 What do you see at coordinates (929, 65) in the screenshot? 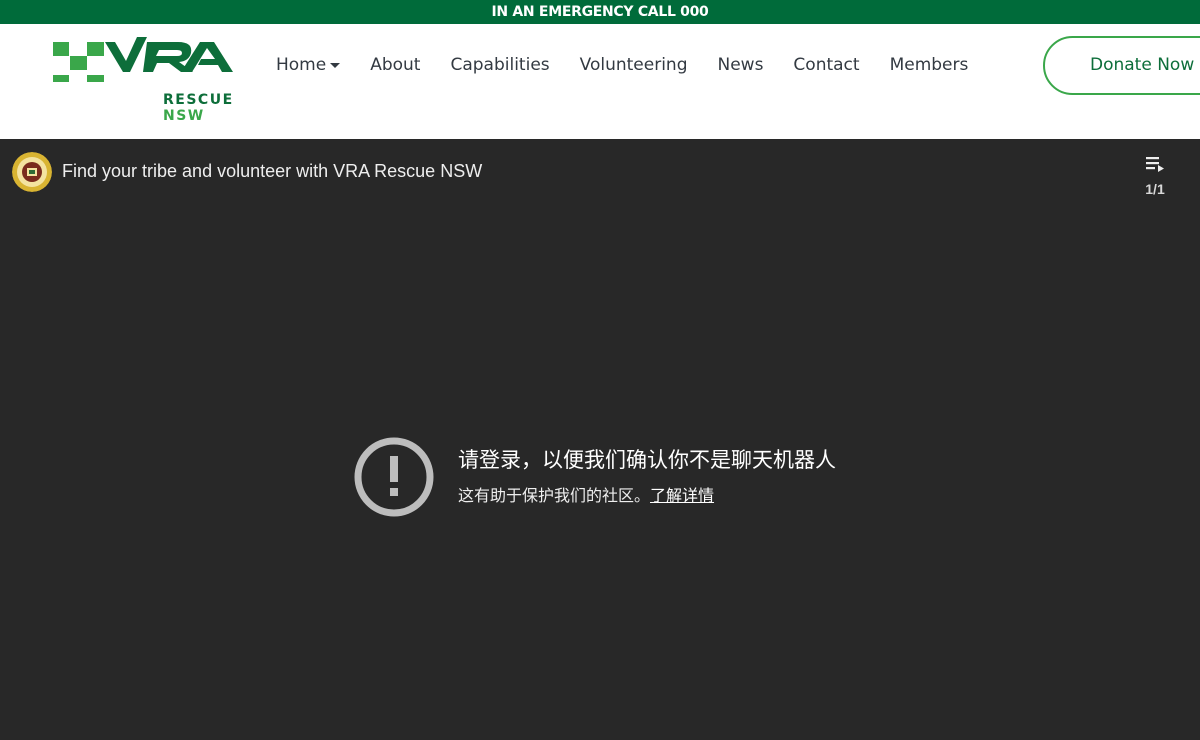
I see `nav-members: Members` at bounding box center [929, 65].